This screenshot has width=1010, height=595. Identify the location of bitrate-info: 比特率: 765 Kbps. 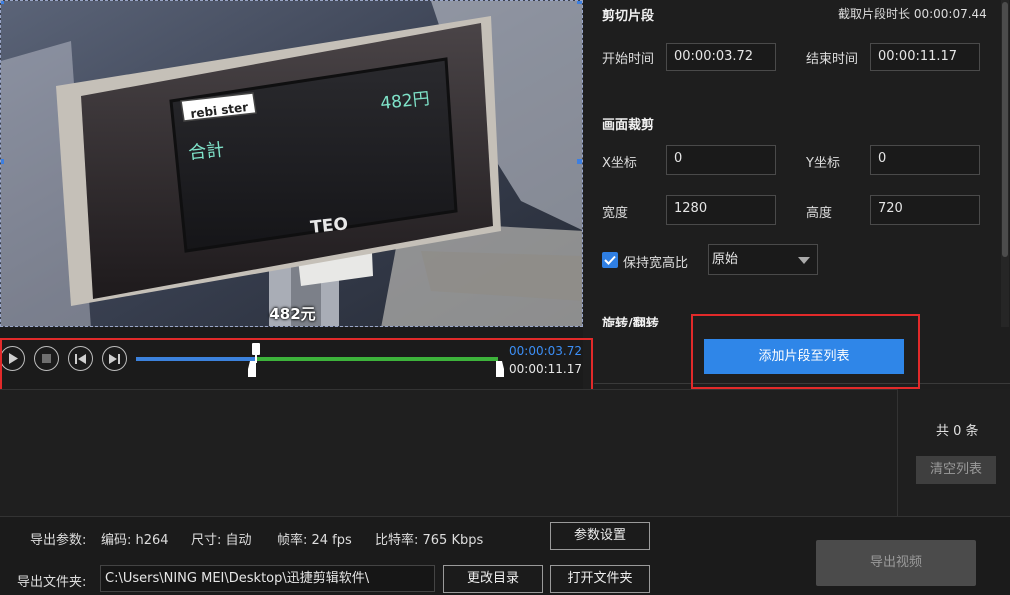
(429, 540).